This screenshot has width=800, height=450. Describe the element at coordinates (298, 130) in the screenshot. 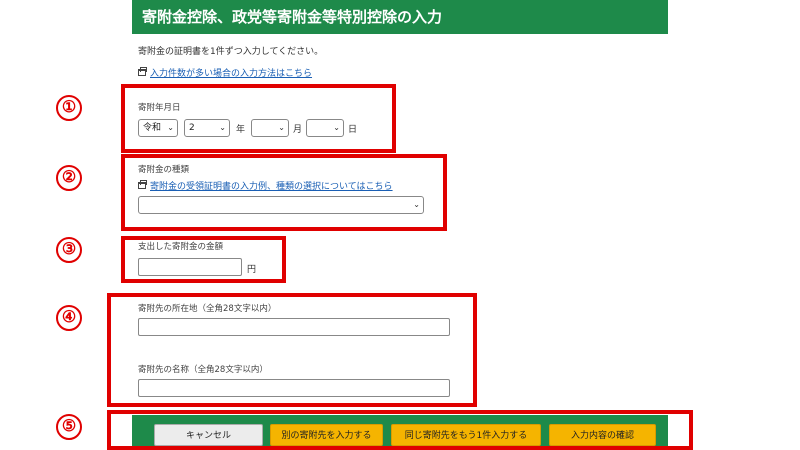

I see `month-unit: 月` at that location.